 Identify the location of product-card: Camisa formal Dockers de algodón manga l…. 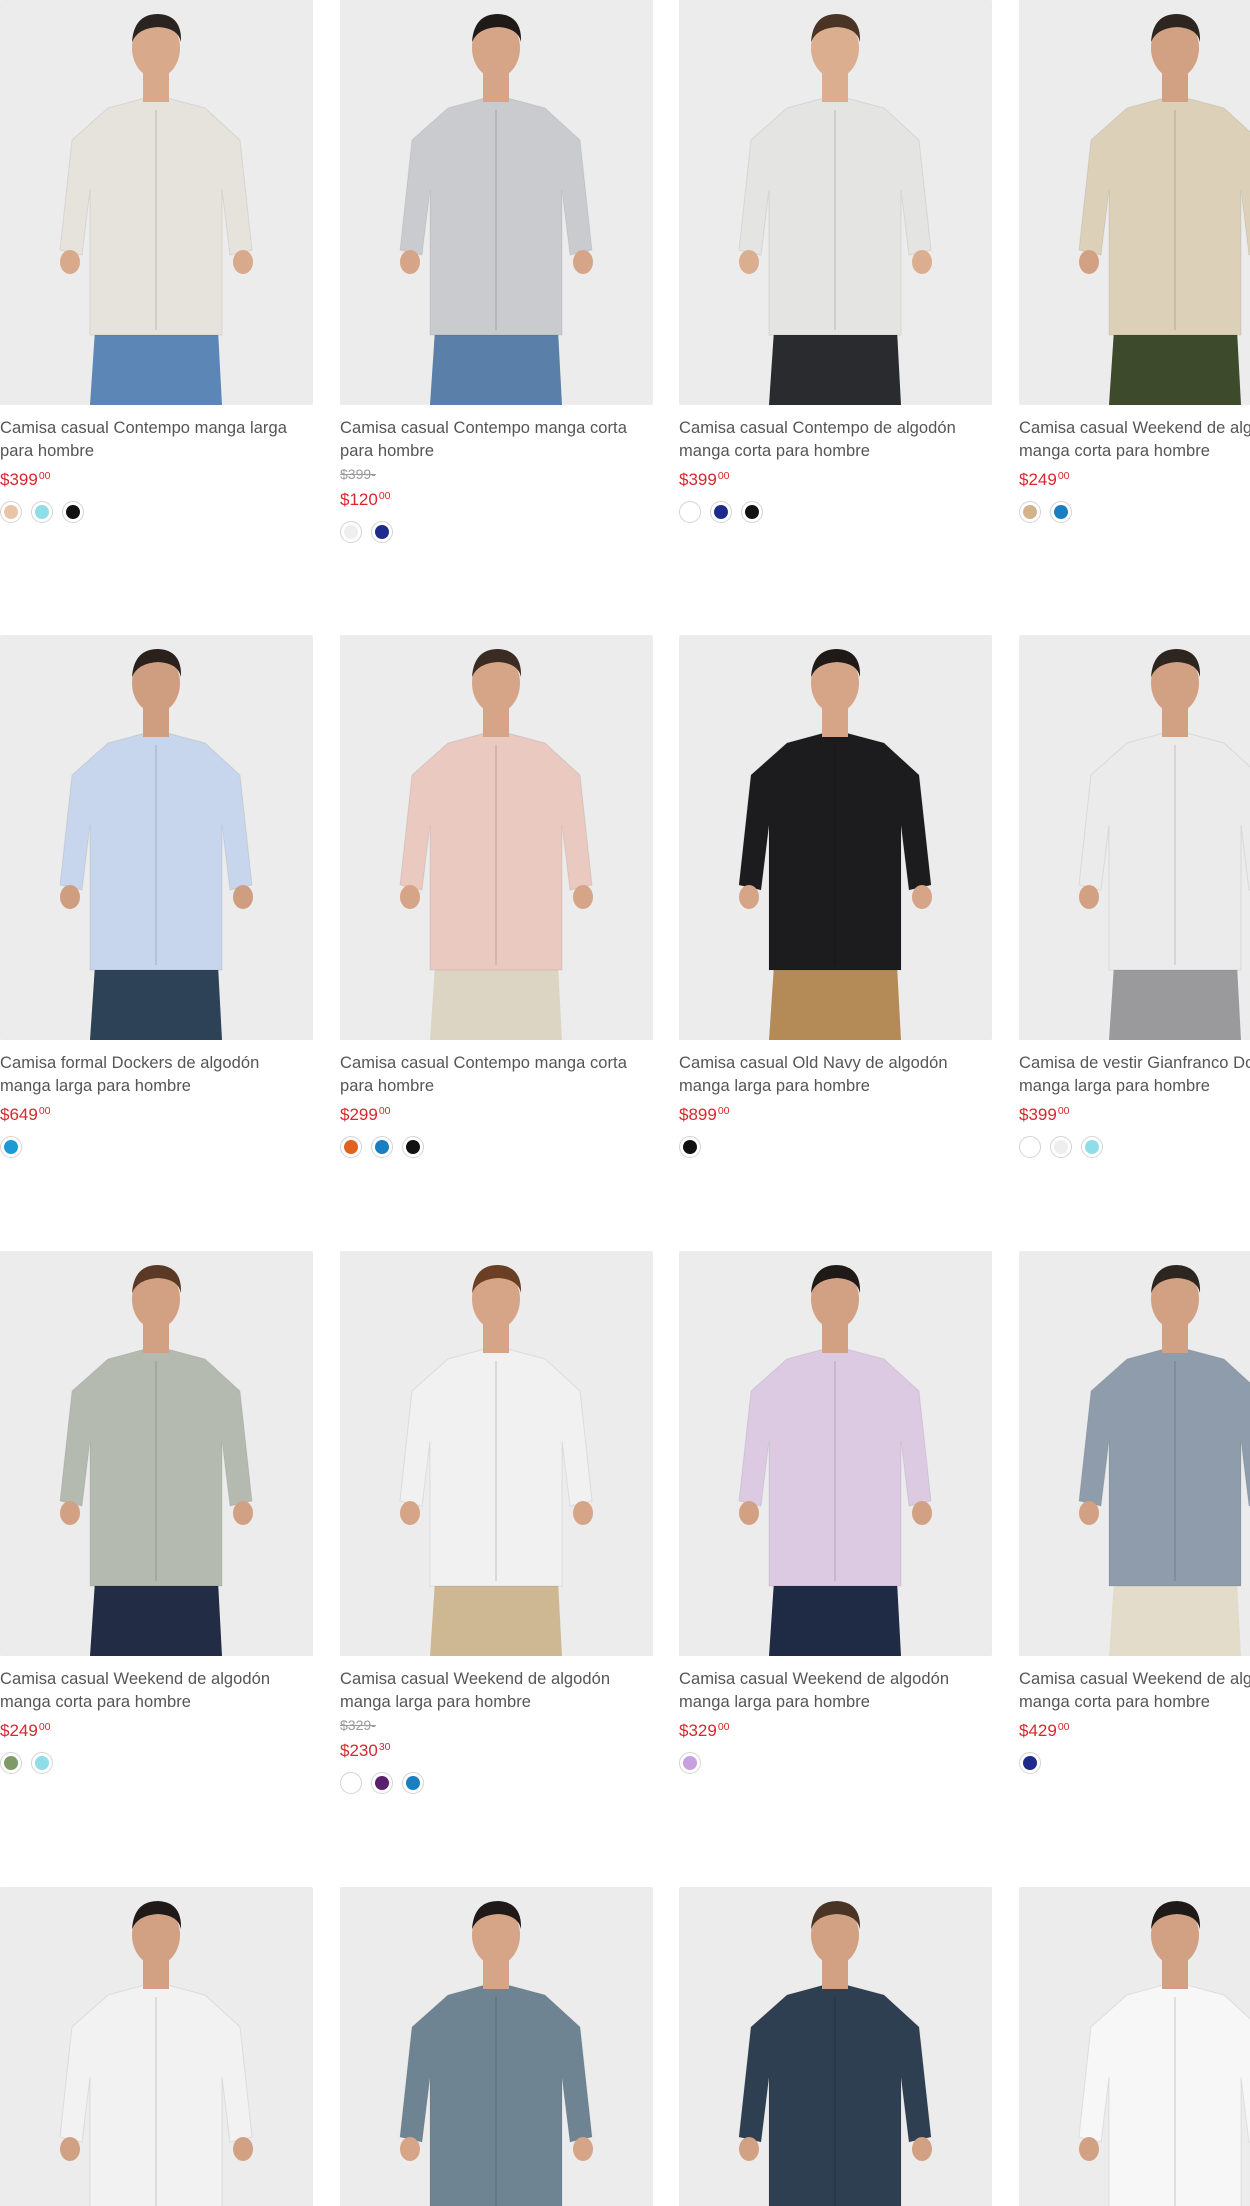
(156, 898).